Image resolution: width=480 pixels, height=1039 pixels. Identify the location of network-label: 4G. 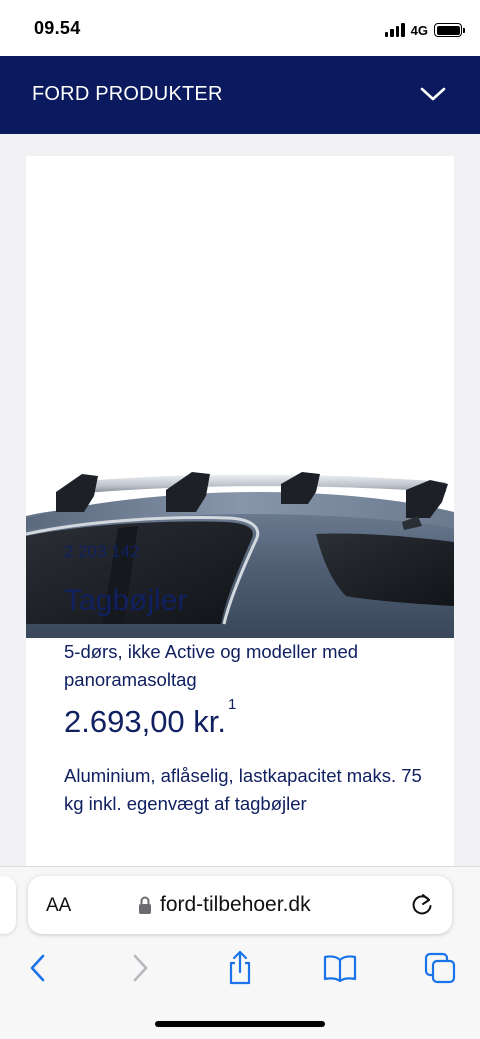
(419, 30).